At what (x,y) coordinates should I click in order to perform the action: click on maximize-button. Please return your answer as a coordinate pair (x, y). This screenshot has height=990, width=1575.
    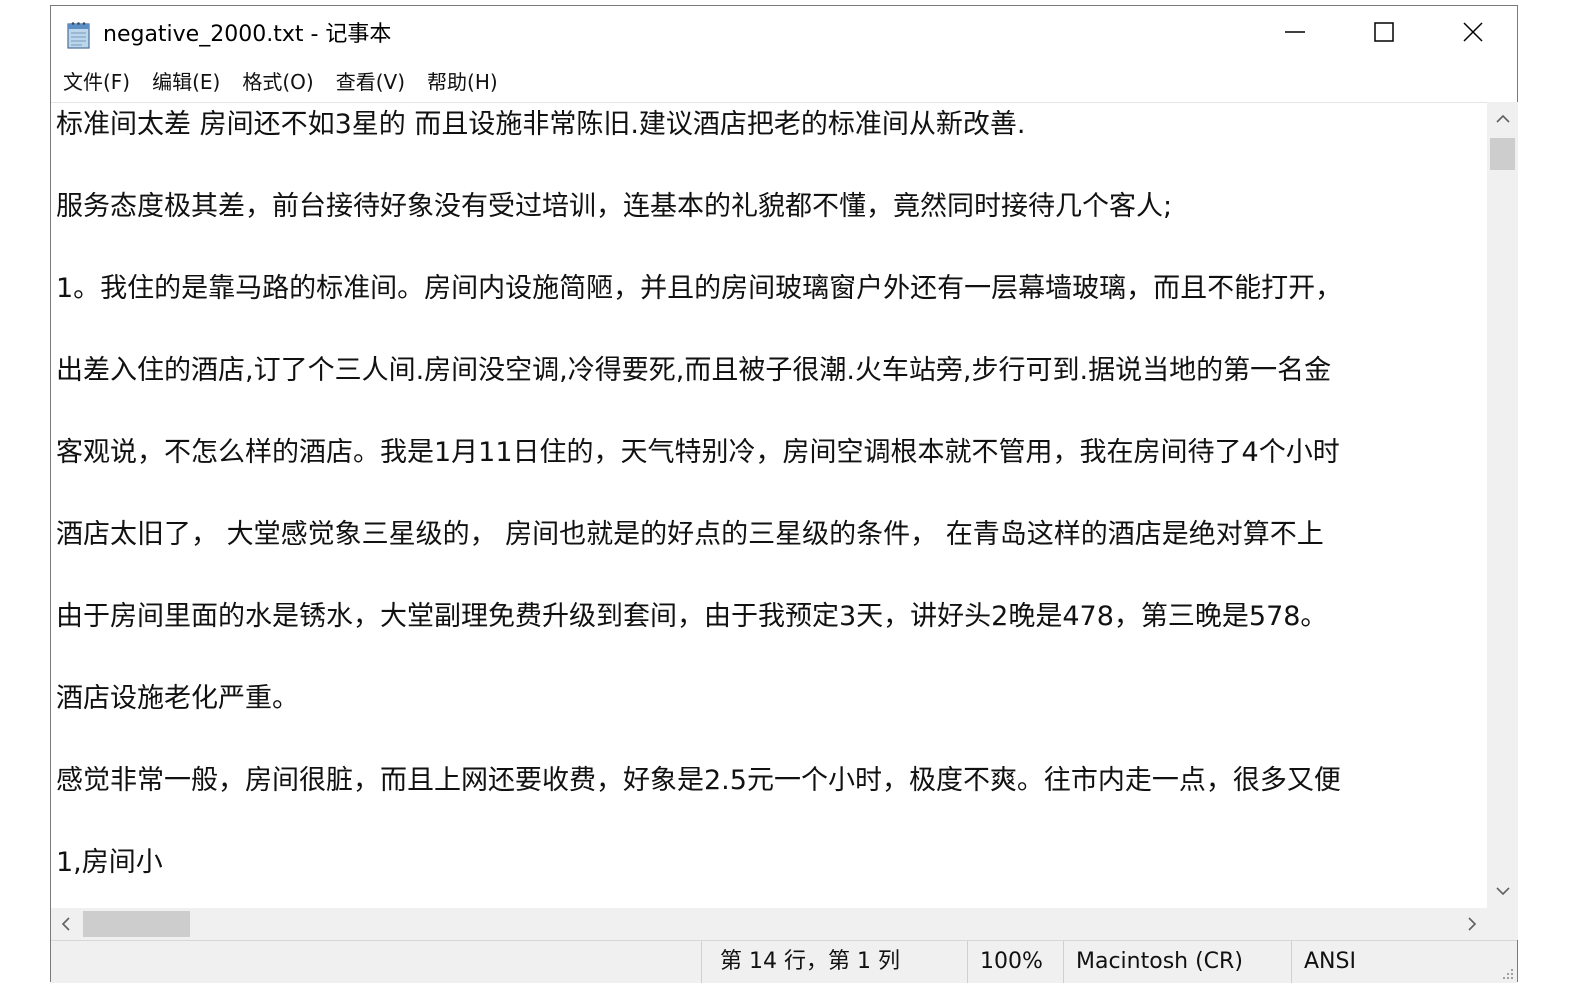
    Looking at the image, I should click on (1384, 34).